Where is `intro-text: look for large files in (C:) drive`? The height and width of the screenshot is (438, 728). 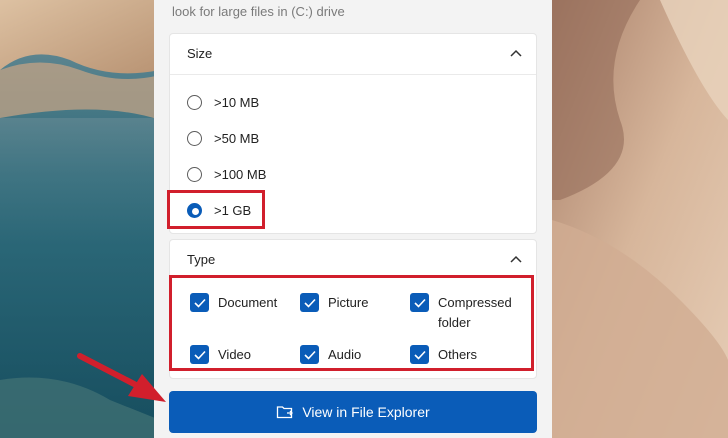
intro-text: look for large files in (C:) drive is located at coordinates (258, 11).